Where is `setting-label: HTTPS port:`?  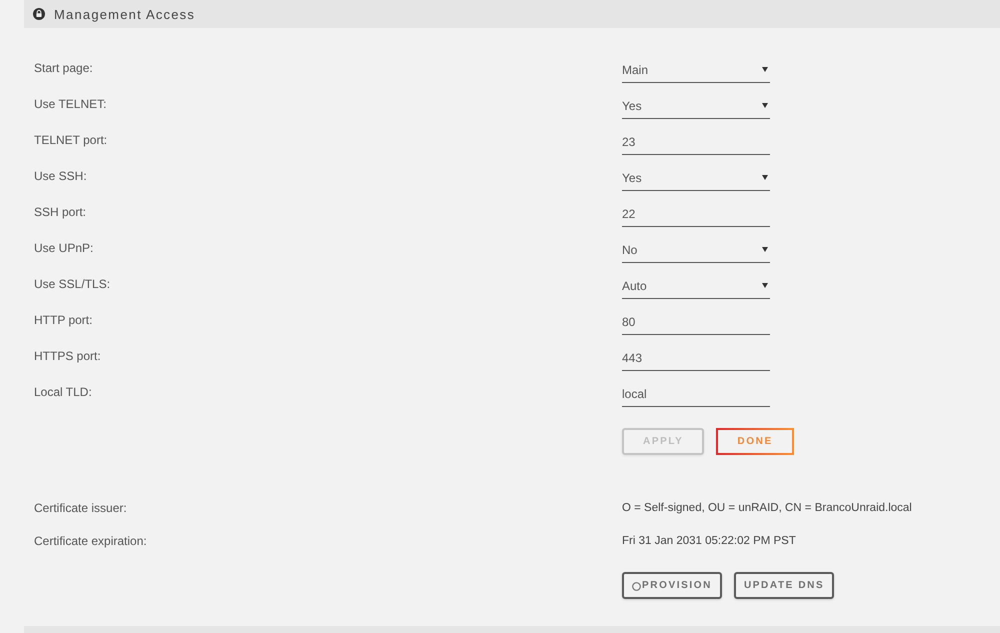
setting-label: HTTPS port: is located at coordinates (67, 356).